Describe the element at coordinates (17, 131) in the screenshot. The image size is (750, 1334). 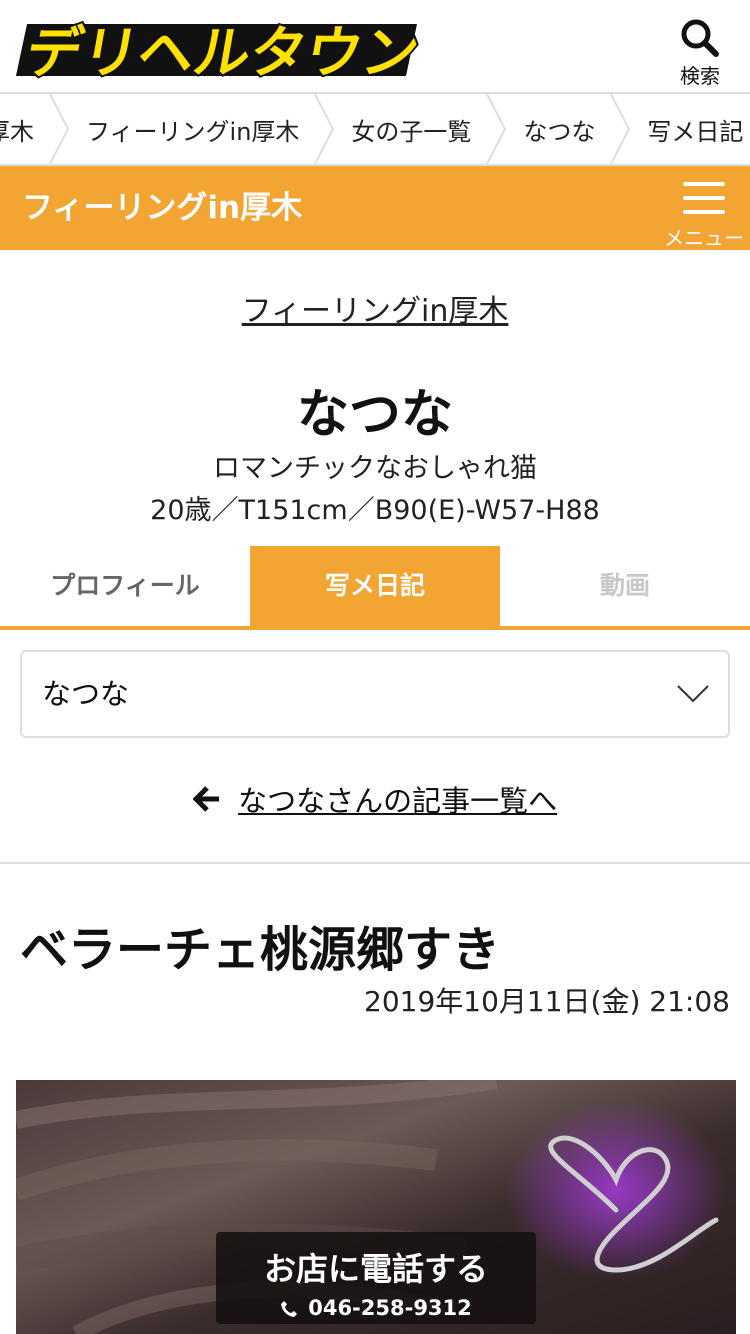
I see `breadcrumb-label: 厚木` at that location.